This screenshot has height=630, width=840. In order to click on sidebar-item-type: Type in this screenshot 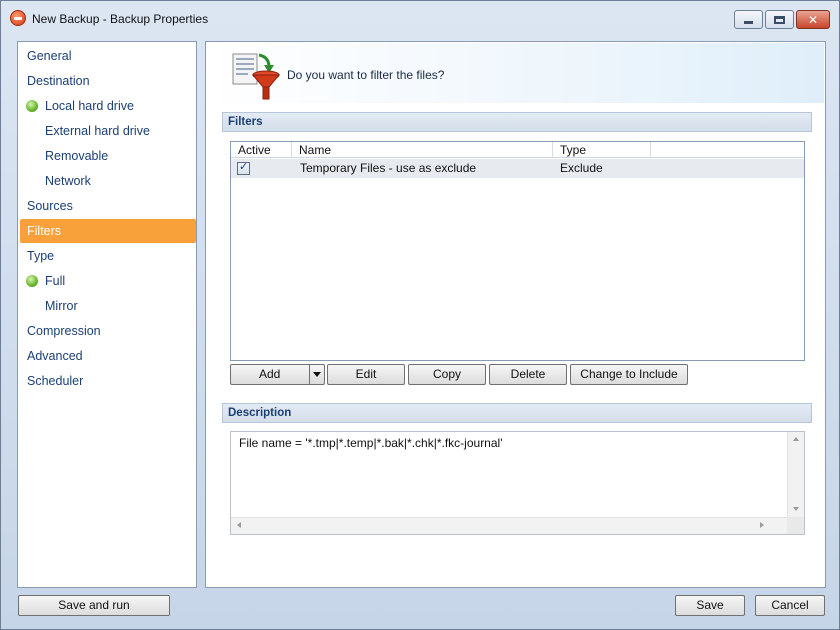, I will do `click(108, 256)`.